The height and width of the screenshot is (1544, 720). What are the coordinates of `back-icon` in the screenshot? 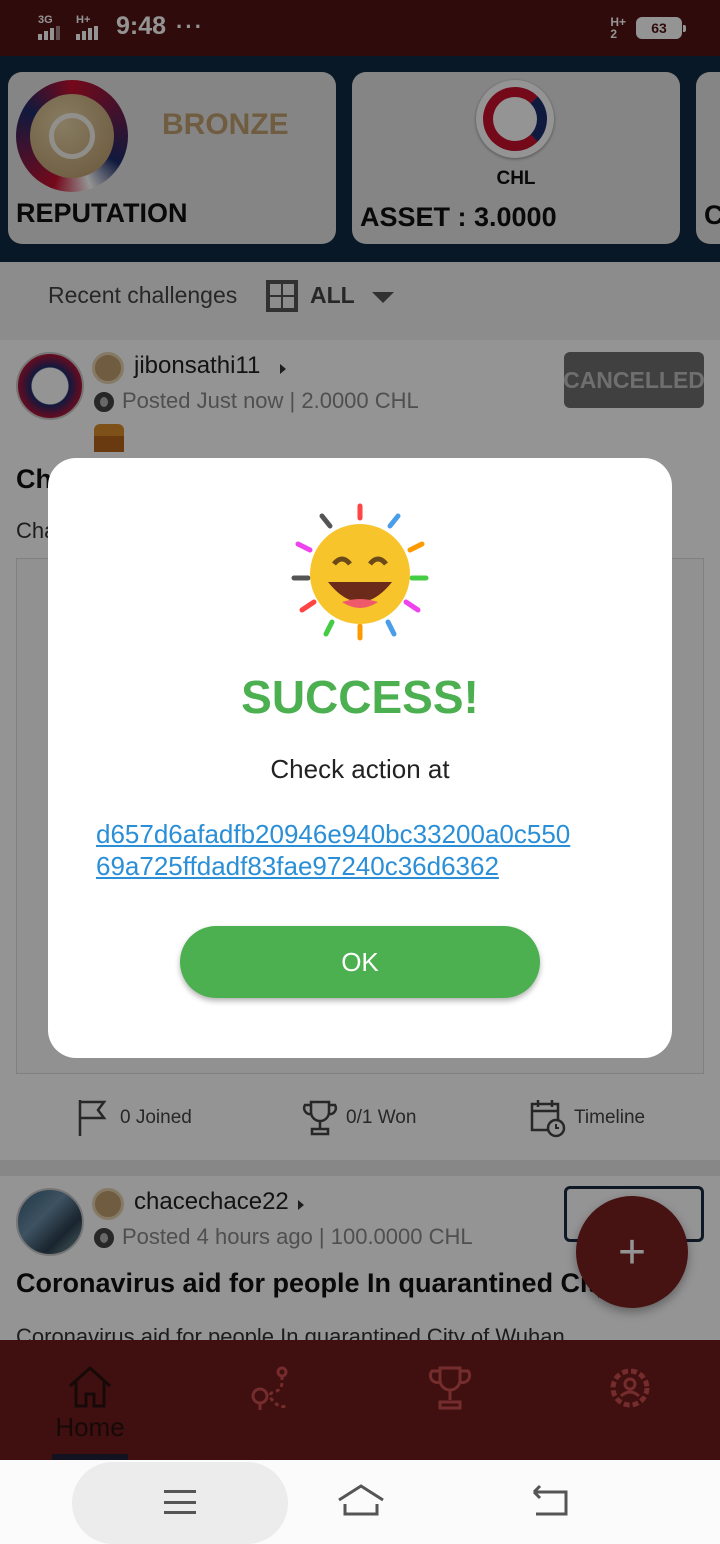 It's located at (550, 1502).